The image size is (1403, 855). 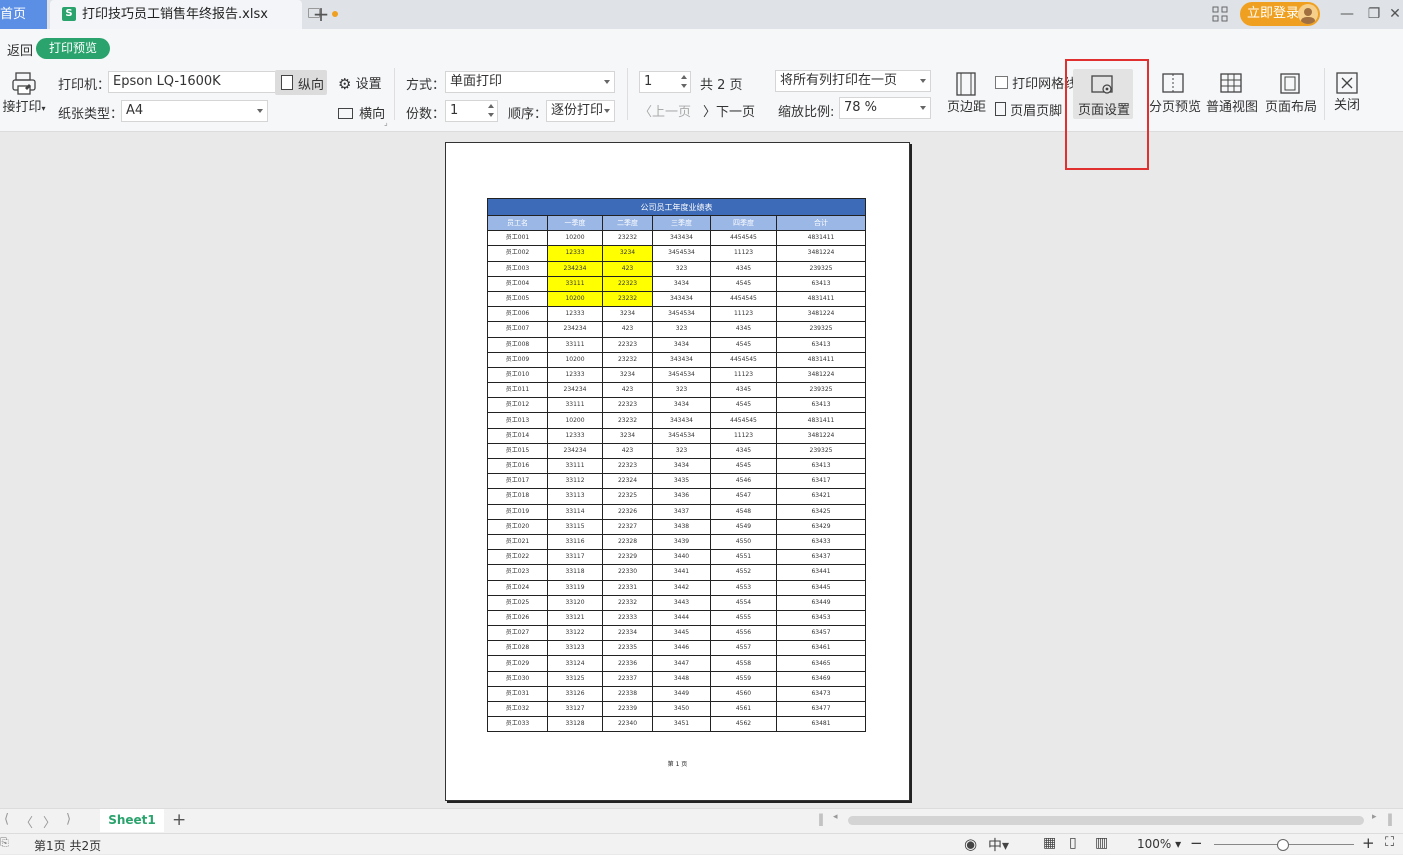 What do you see at coordinates (73, 48) in the screenshot?
I see `print-preview-tab: 打印预览` at bounding box center [73, 48].